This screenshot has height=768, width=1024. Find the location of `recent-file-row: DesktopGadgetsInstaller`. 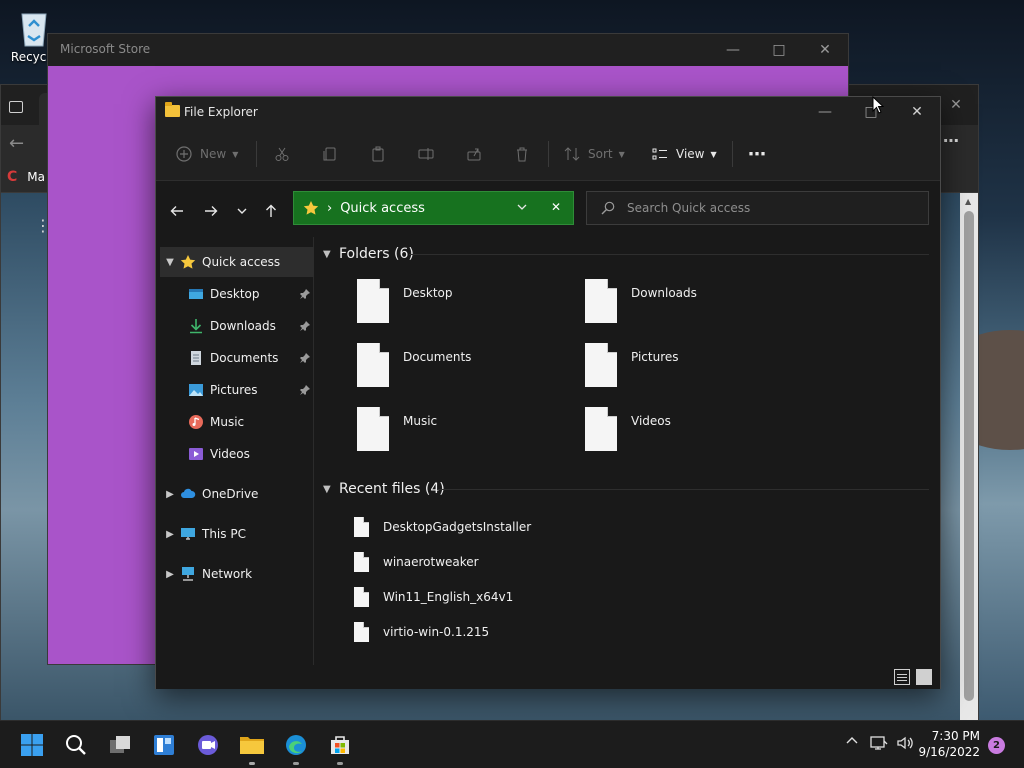

recent-file-row: DesktopGadgetsInstaller is located at coordinates (504, 527).